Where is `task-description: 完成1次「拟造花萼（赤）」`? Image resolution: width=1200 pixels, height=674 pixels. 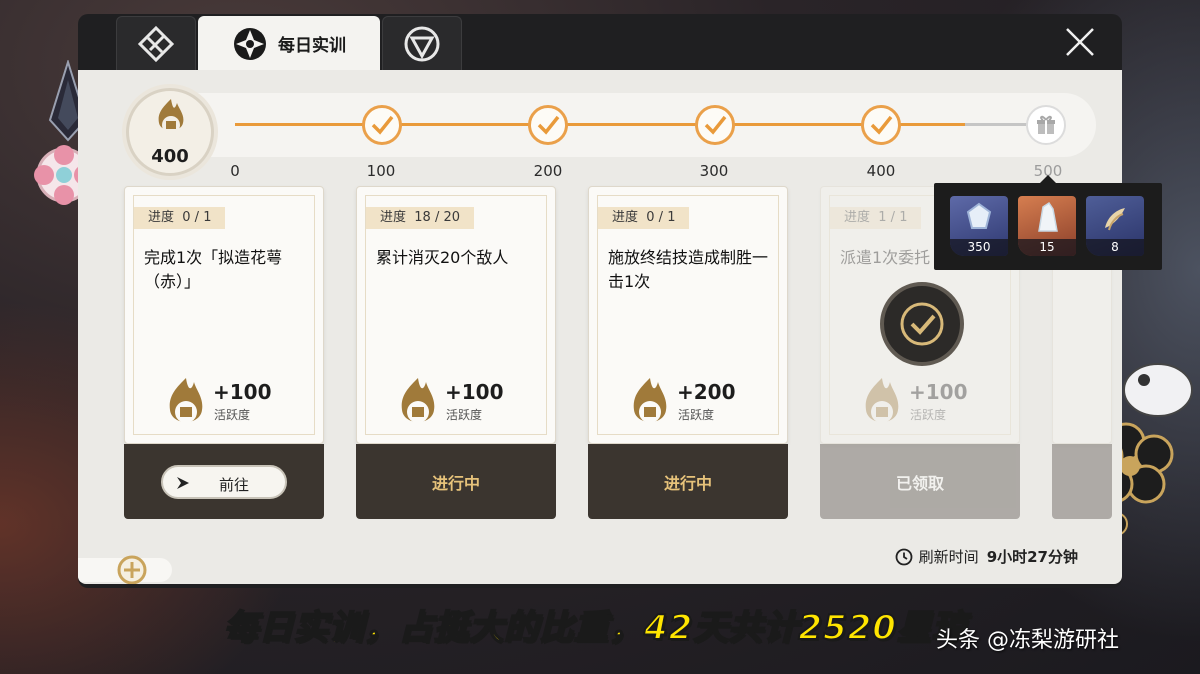 task-description: 完成1次「拟造花萼（赤）」 is located at coordinates (213, 269).